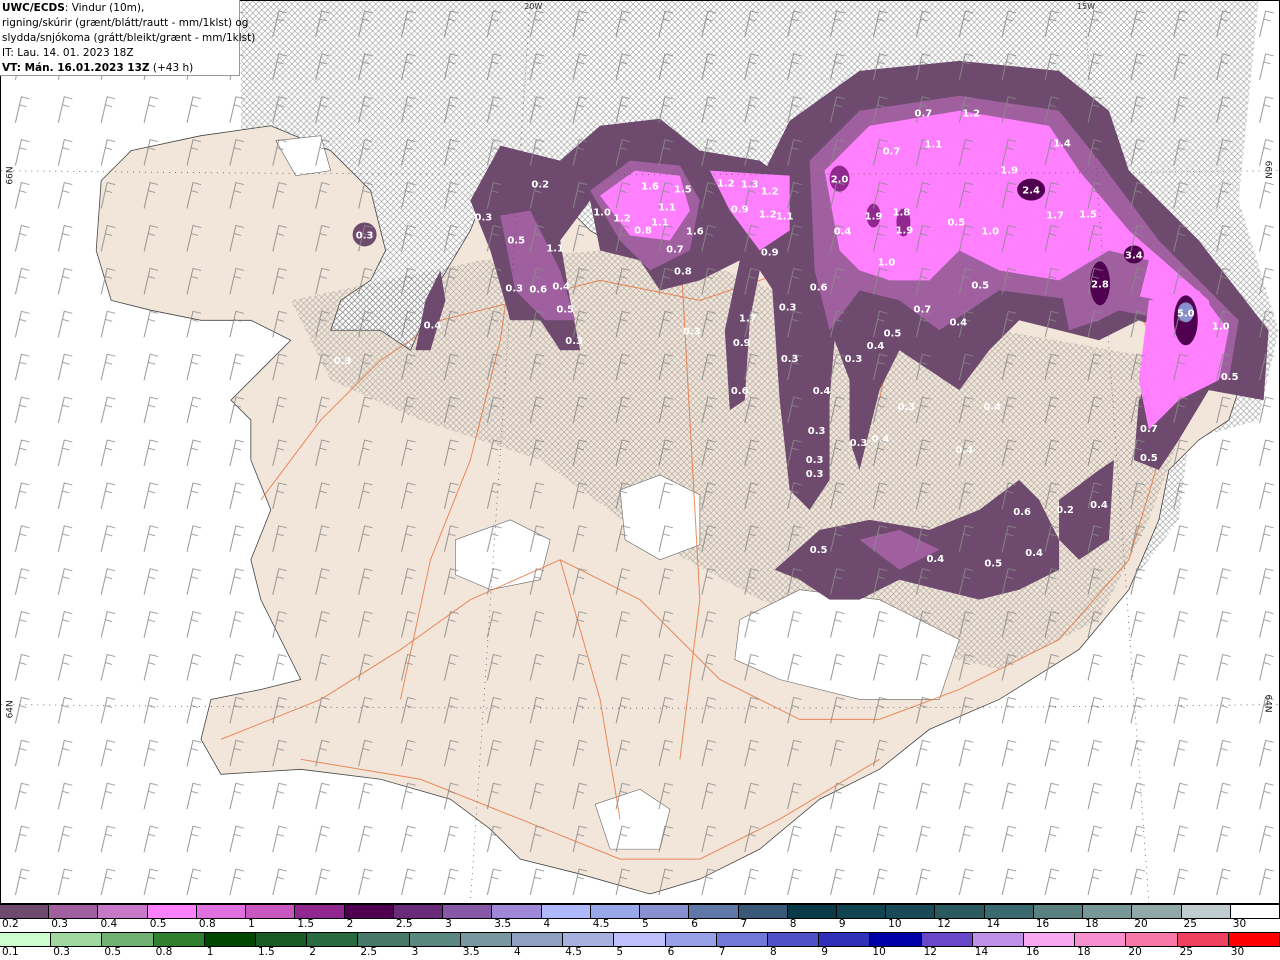 The width and height of the screenshot is (1280, 960). Describe the element at coordinates (59, 924) in the screenshot. I see `snow_scale-label: 0.3` at that location.